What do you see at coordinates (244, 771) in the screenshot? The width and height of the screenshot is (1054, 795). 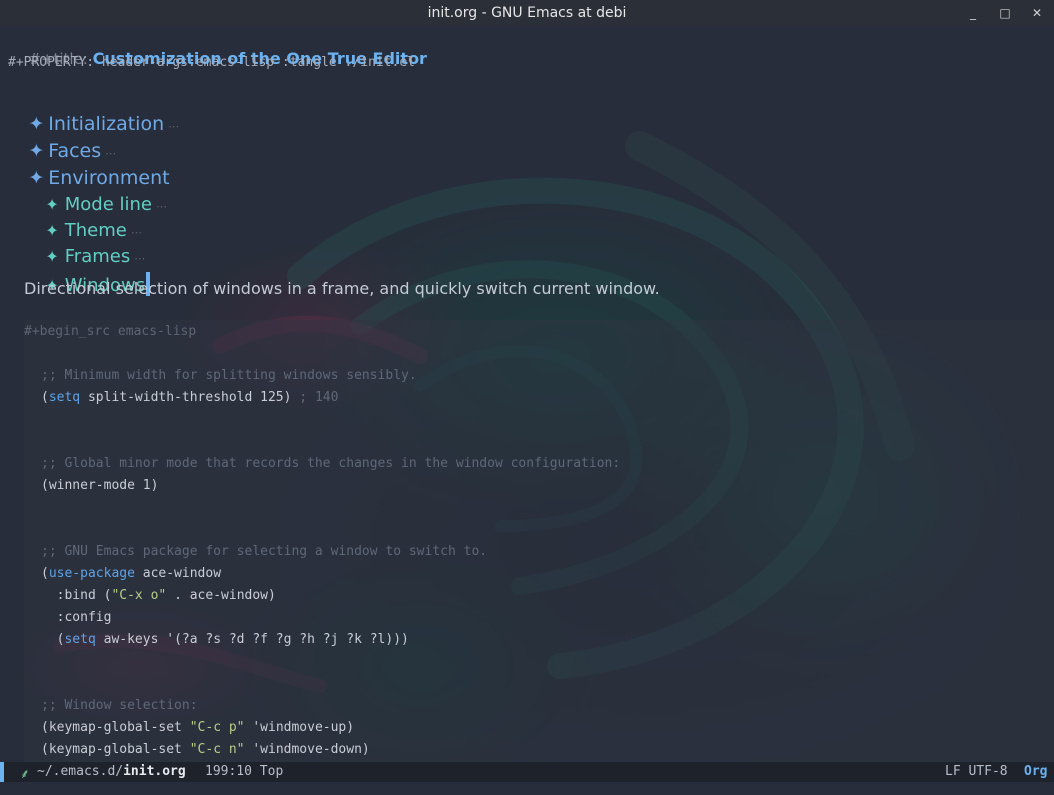 I see `cursor-position: 199:10 Top` at bounding box center [244, 771].